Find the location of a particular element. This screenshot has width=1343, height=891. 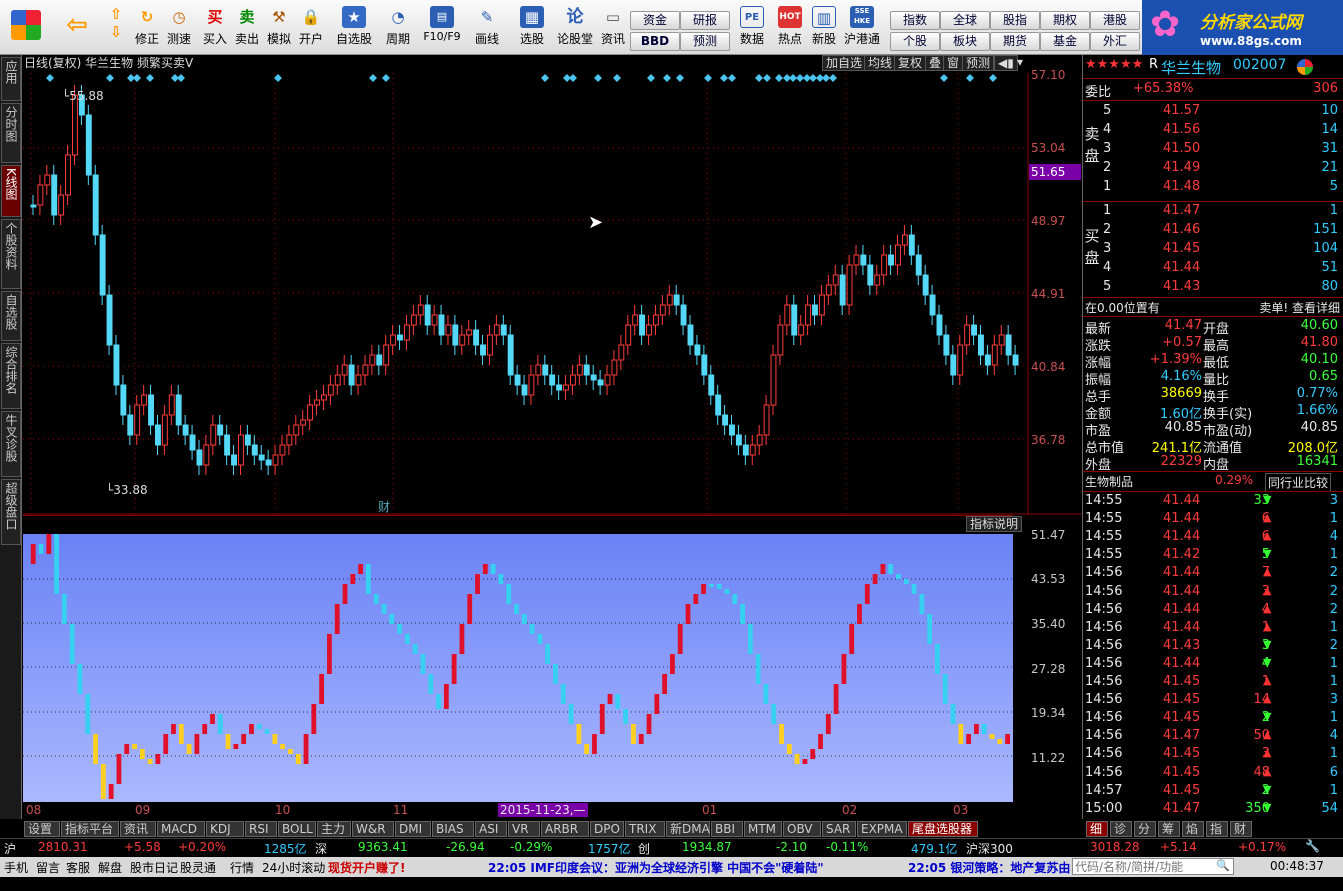

hk-stock-button: 港股 is located at coordinates (1115, 20).